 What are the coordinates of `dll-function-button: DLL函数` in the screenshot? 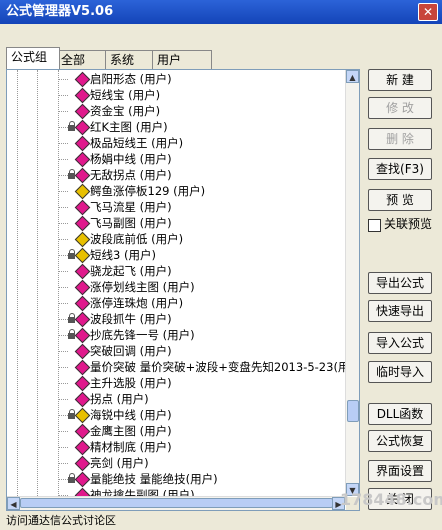 It's located at (400, 414).